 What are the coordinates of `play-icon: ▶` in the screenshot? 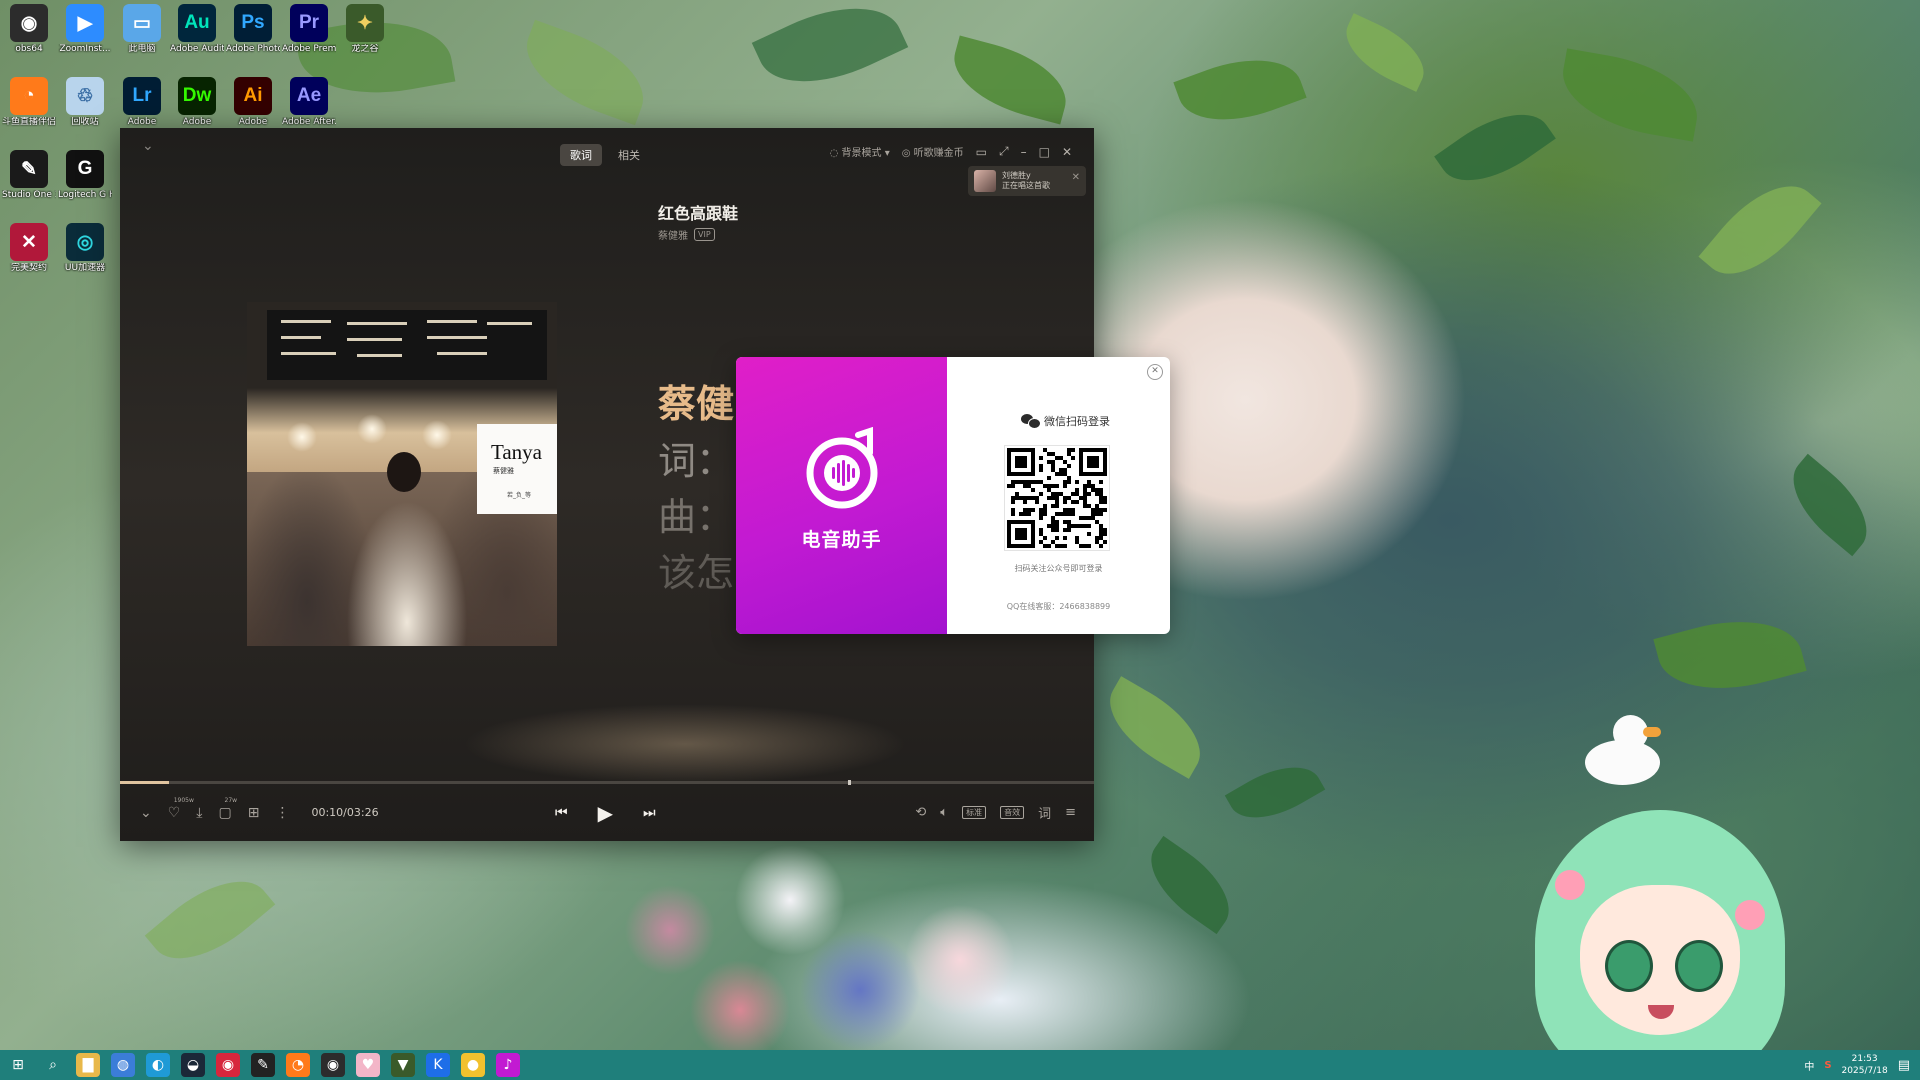 It's located at (605, 813).